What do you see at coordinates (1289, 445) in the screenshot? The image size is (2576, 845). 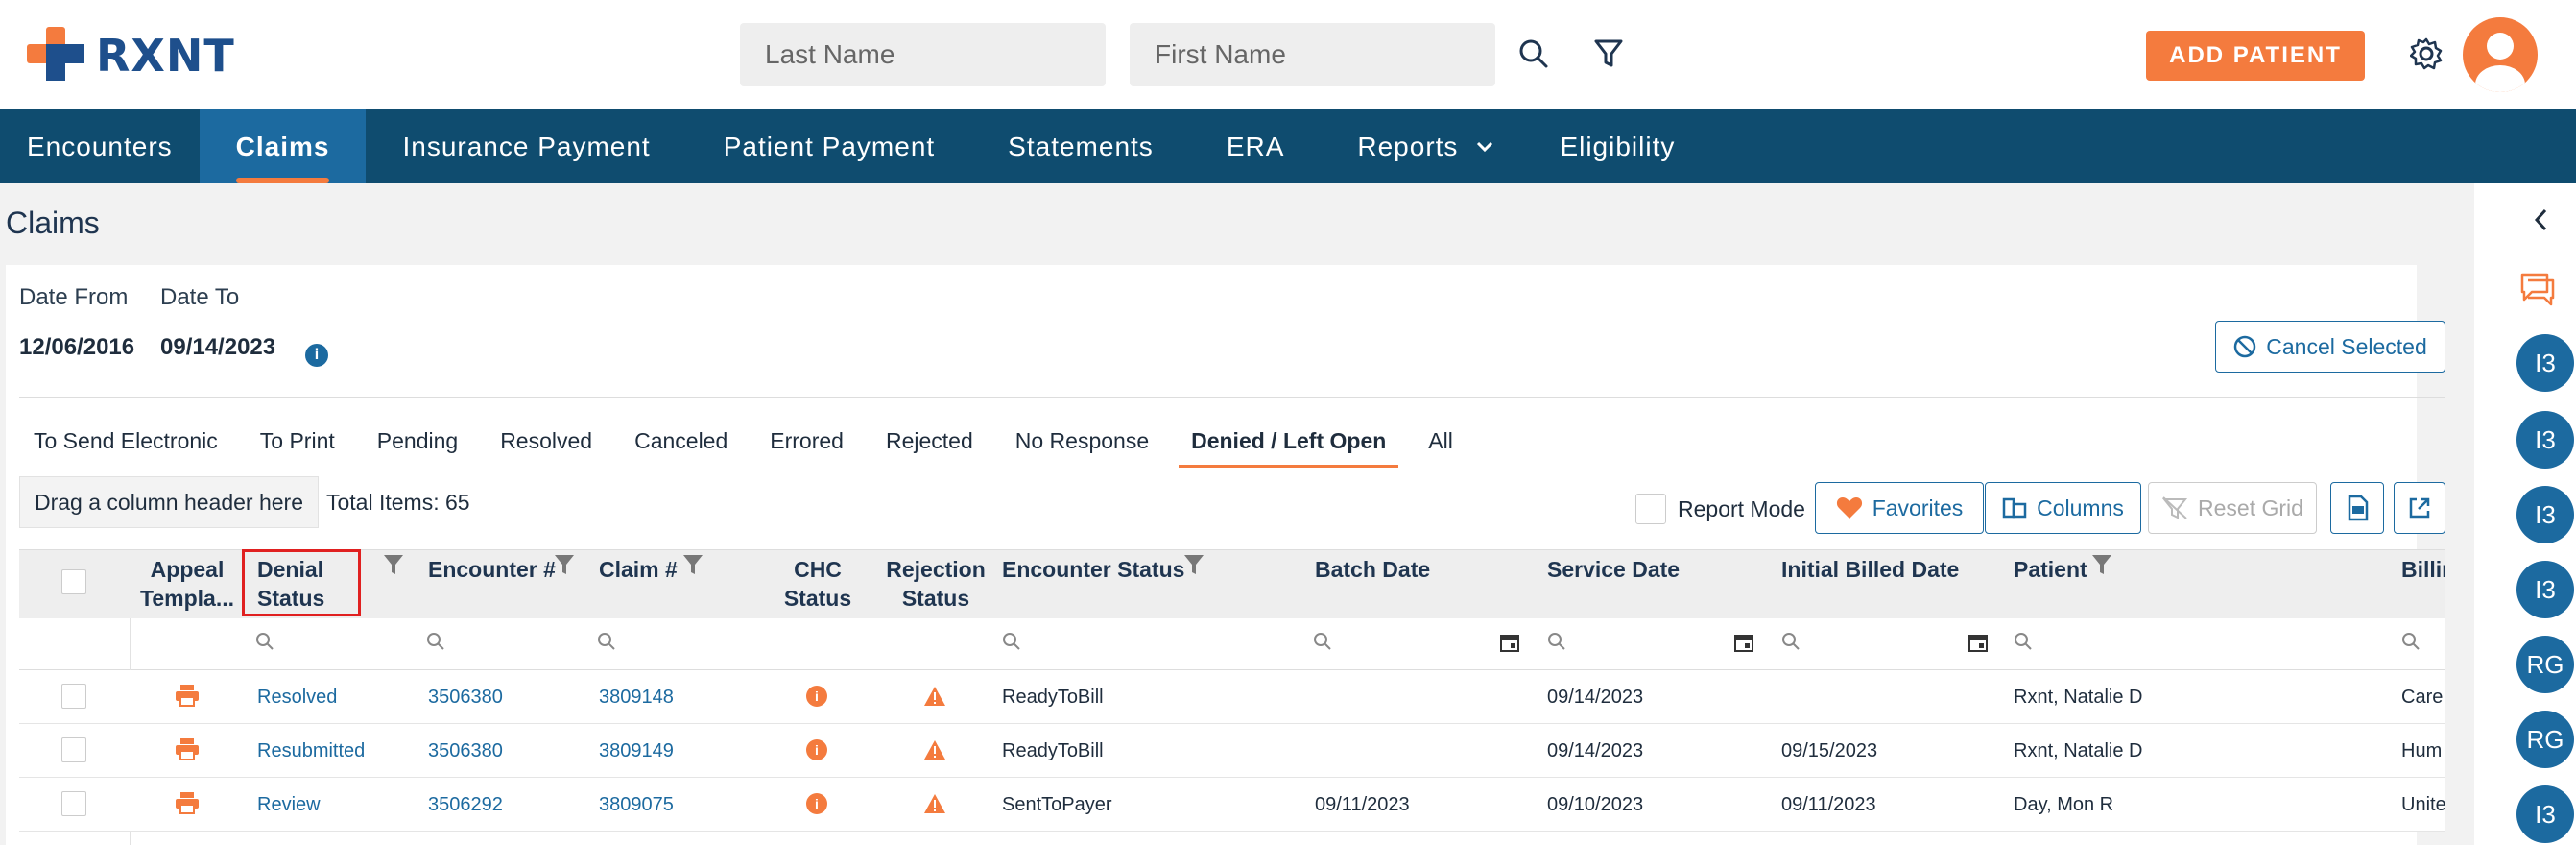 I see `tab-denied-left-open: Denied / Left Open` at bounding box center [1289, 445].